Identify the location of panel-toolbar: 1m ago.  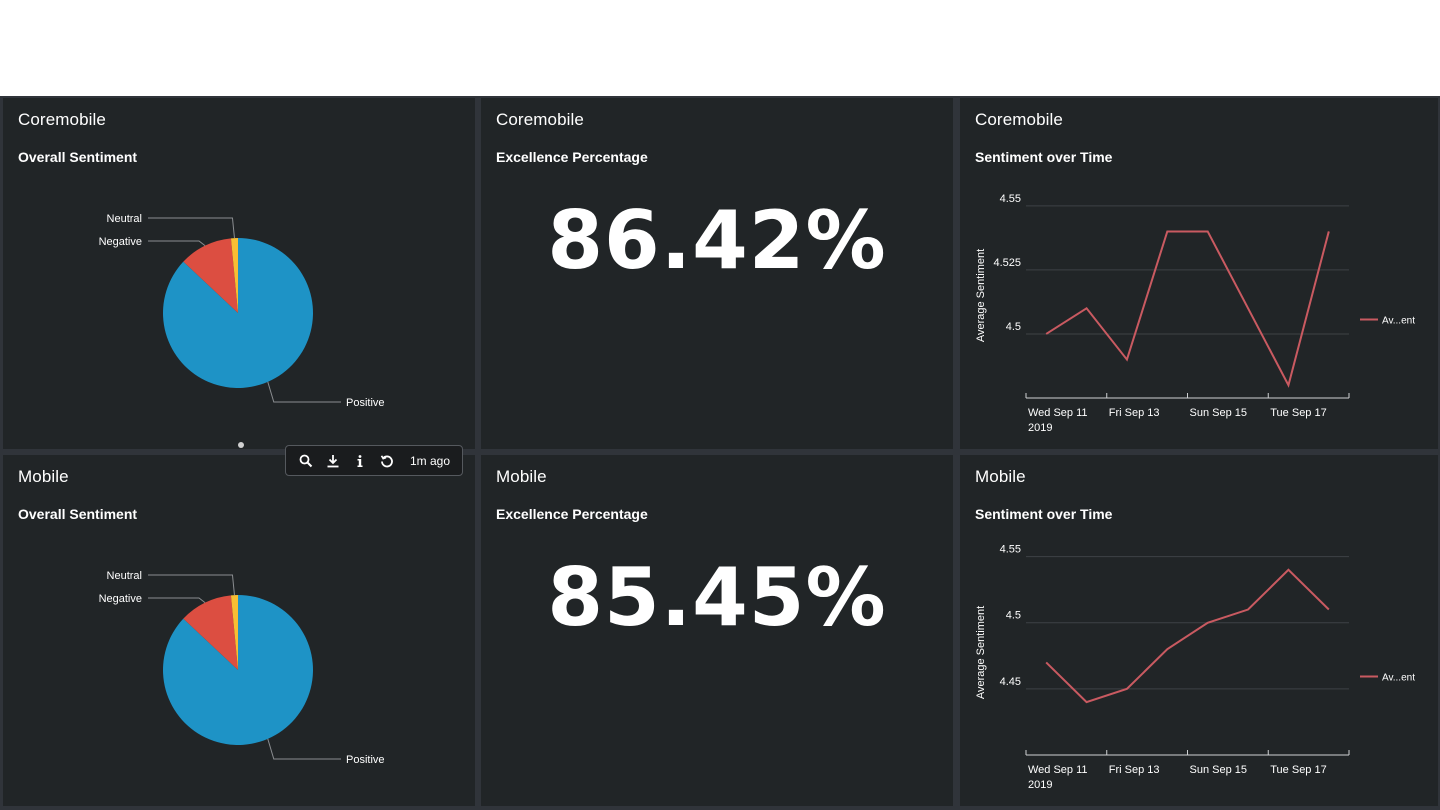
(374, 460).